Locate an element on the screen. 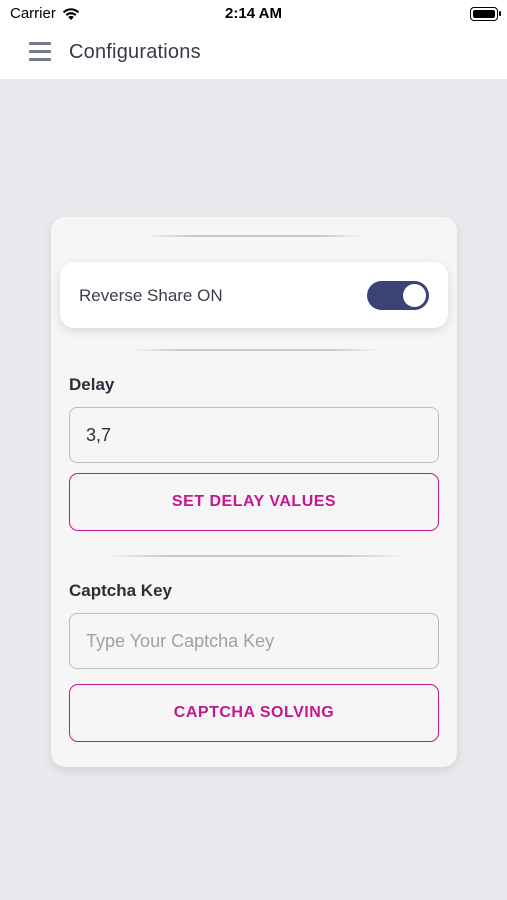 Image resolution: width=507 pixels, height=900 pixels. battery-icon is located at coordinates (485, 14).